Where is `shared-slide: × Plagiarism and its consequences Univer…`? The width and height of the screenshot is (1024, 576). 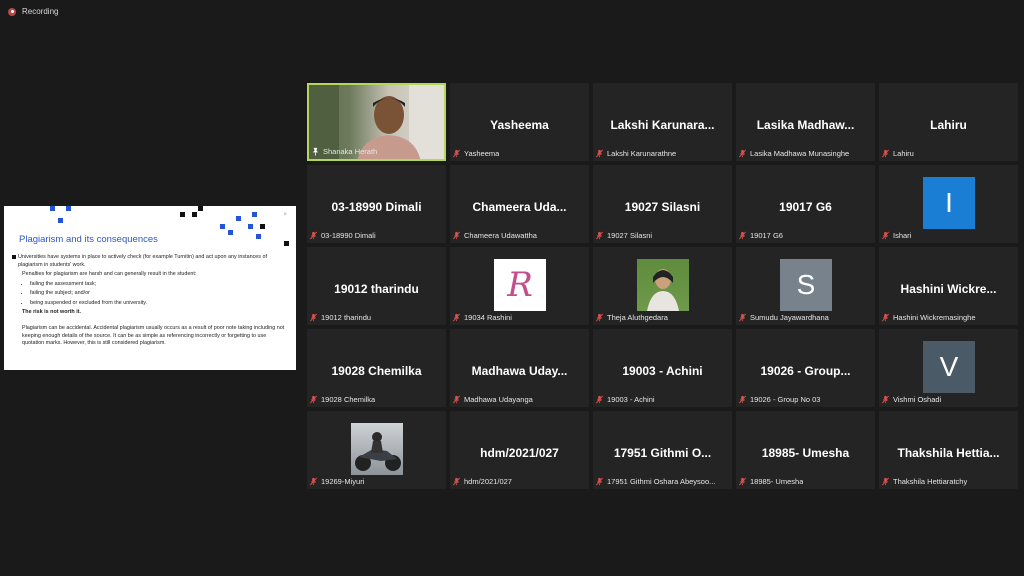
shared-slide: × Plagiarism and its consequences Univer… is located at coordinates (150, 288).